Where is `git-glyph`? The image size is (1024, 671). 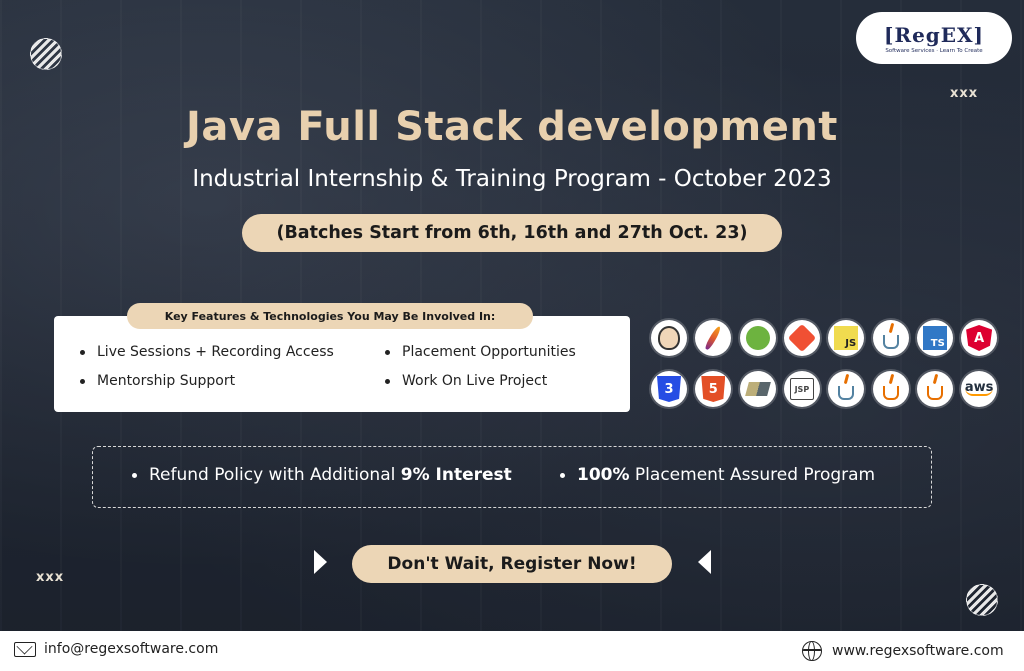 git-glyph is located at coordinates (802, 338).